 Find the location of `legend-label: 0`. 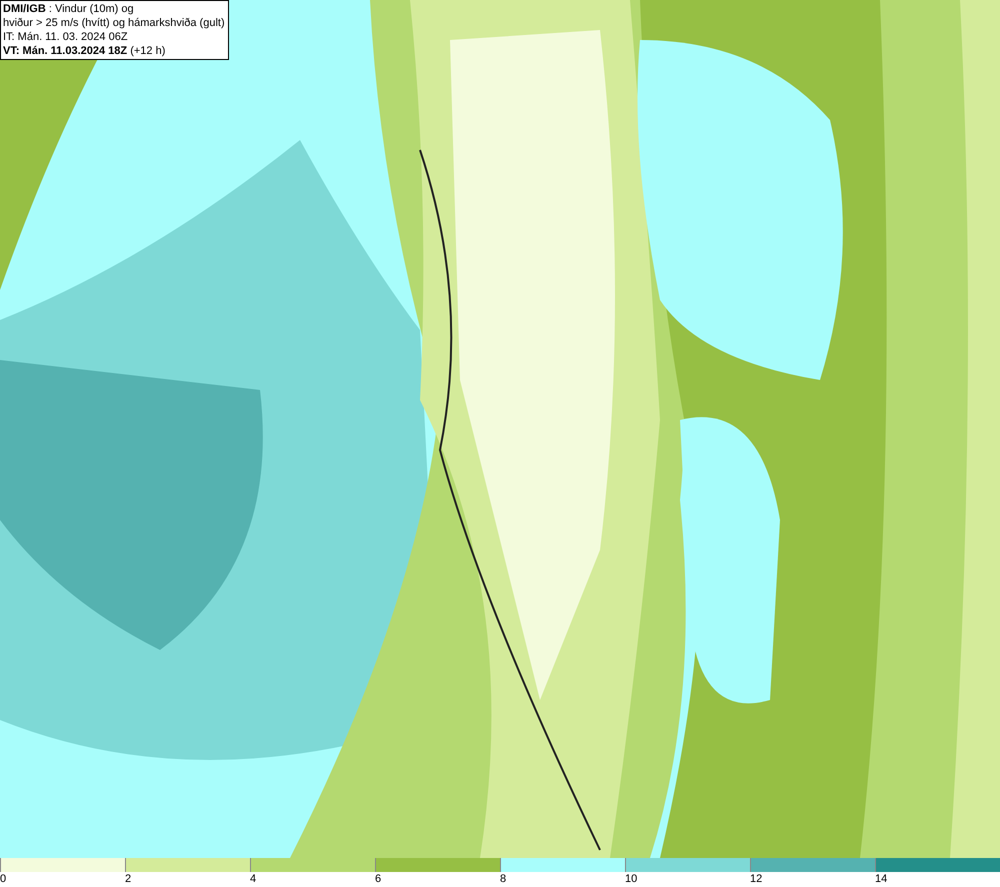

legend-label: 0 is located at coordinates (3, 879).